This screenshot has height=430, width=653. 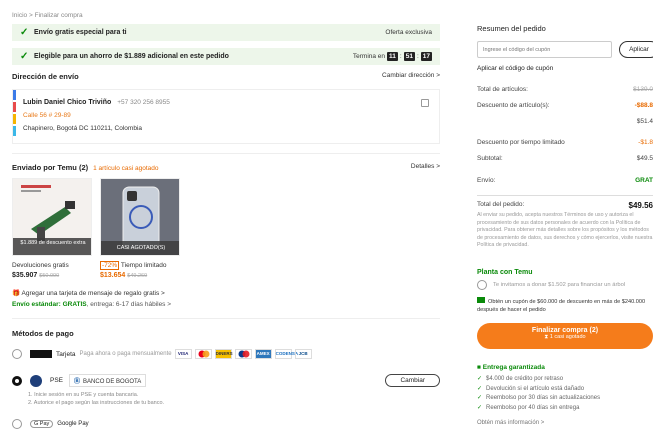 What do you see at coordinates (226, 380) in the screenshot?
I see `payment-option-pse: PSE Ⓑ BANCO DE BOGOTA Cambiar` at bounding box center [226, 380].